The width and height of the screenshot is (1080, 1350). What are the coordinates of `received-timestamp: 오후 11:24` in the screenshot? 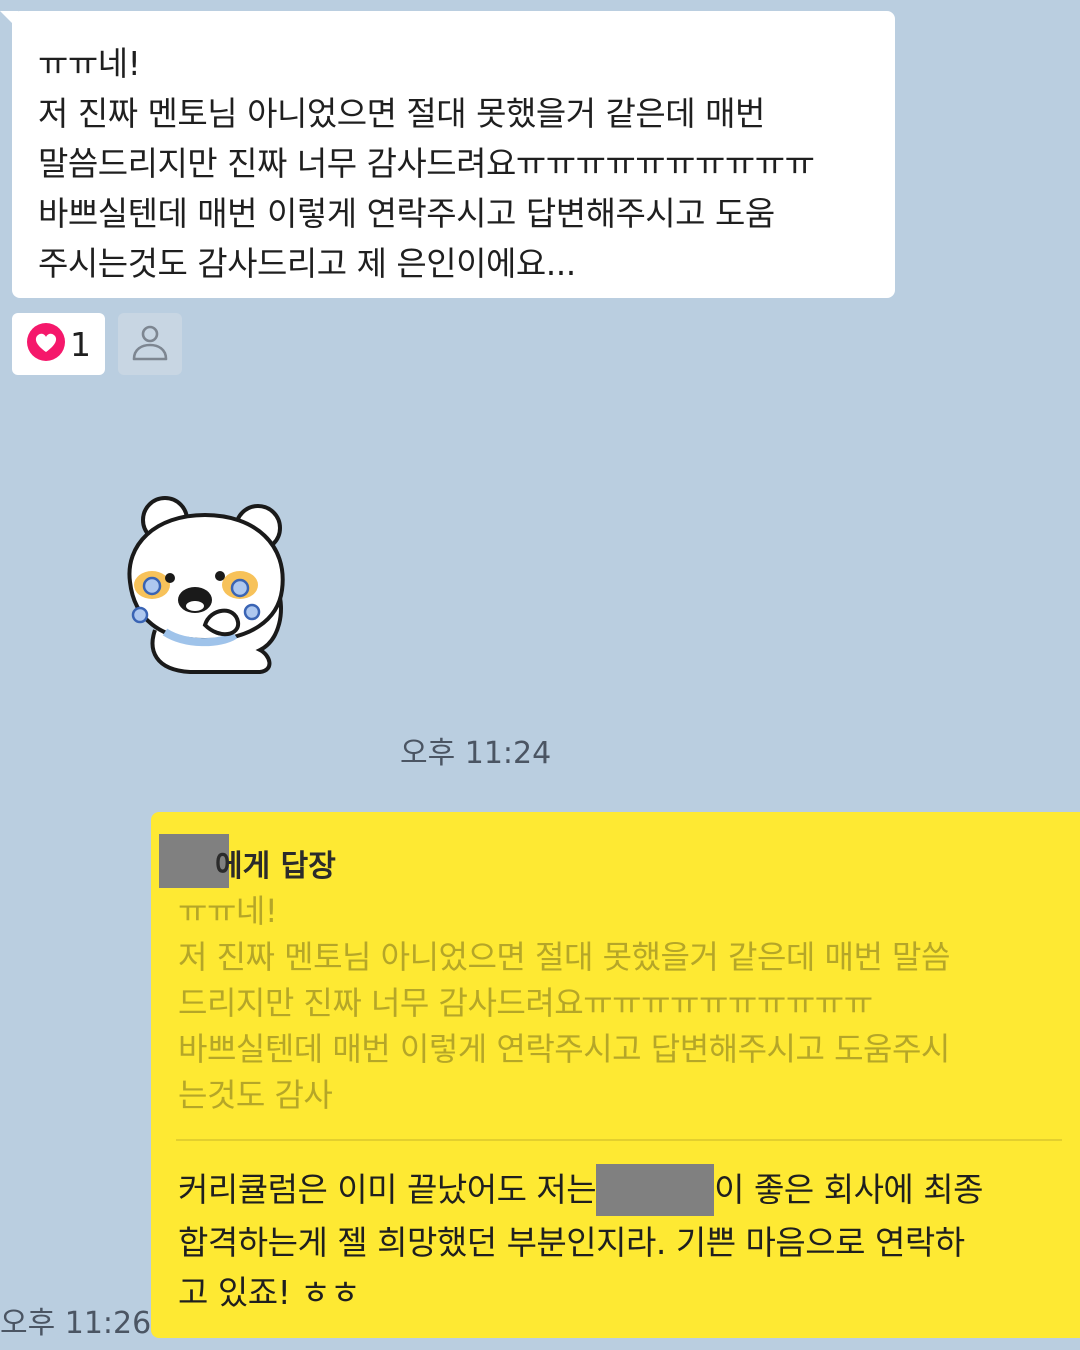 It's located at (476, 753).